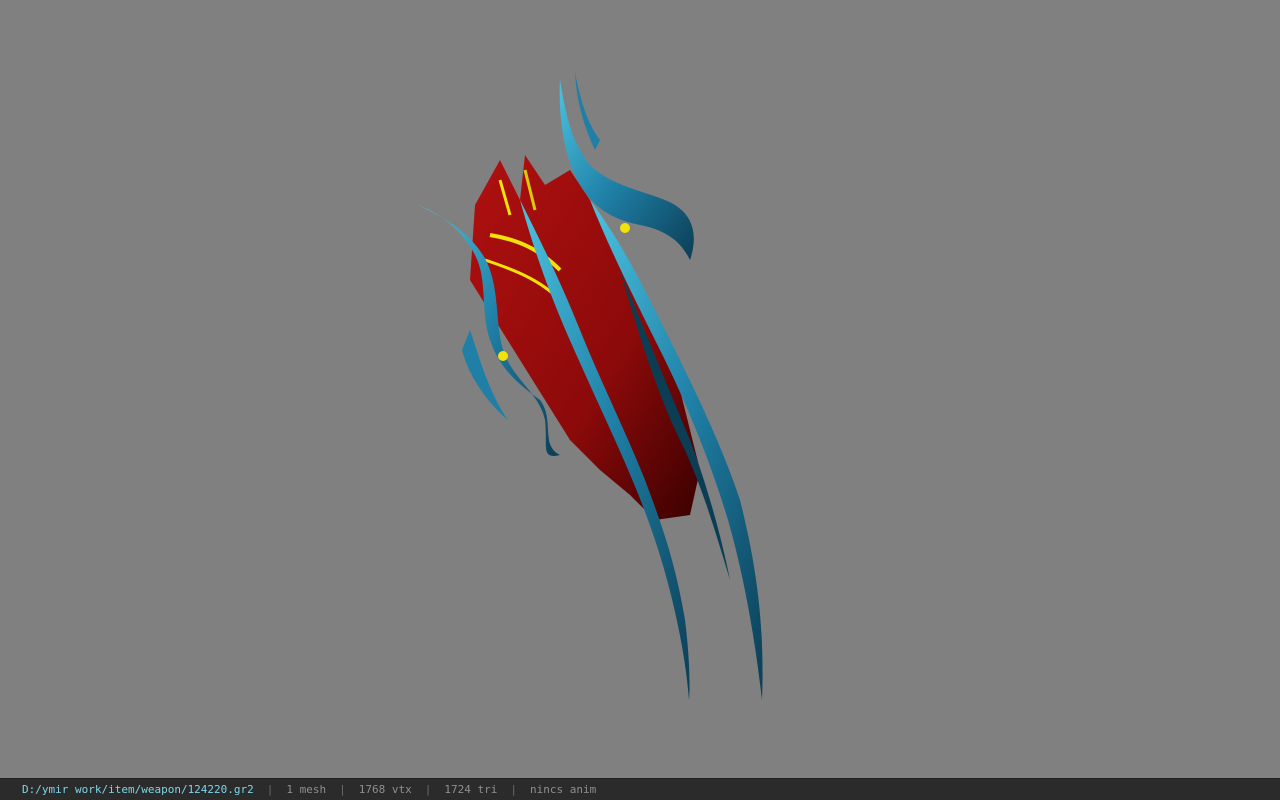  Describe the element at coordinates (385, 789) in the screenshot. I see `vertex-count: 1768 vtx` at that location.